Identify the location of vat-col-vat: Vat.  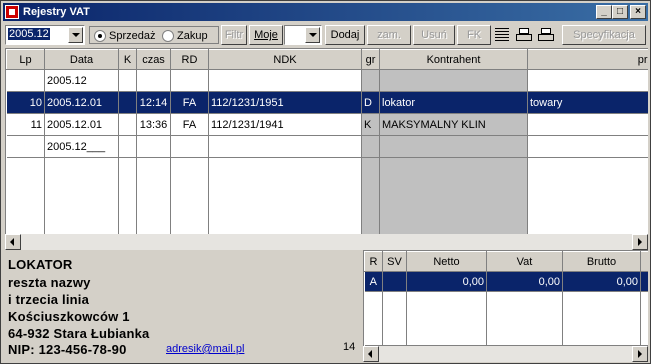
(524, 261).